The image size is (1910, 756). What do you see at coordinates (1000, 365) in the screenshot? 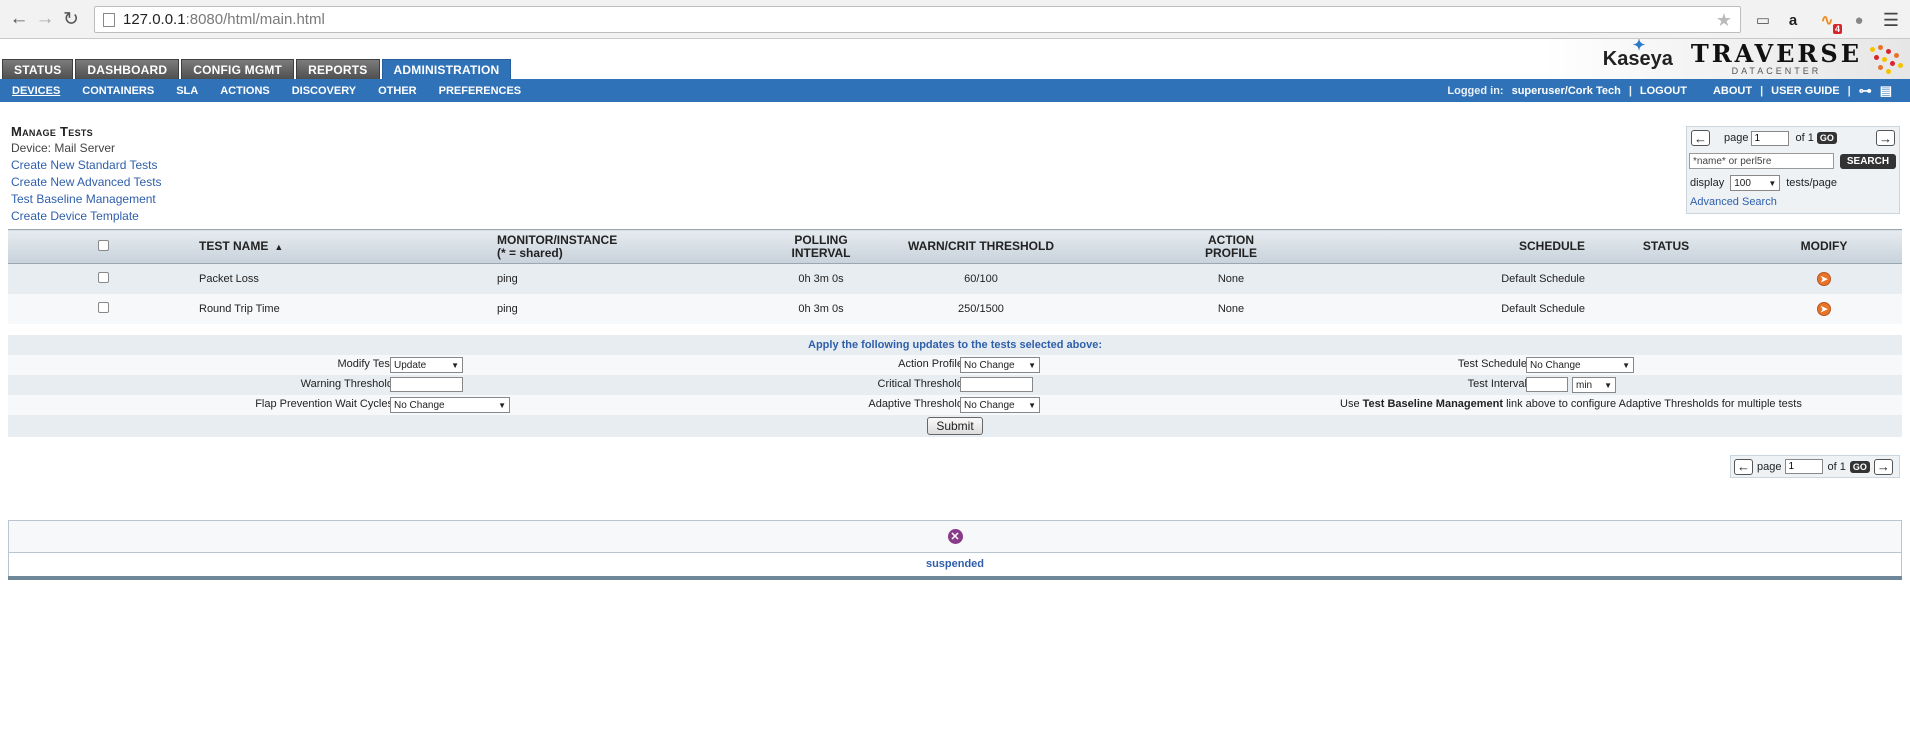
I see `action-profile-select: No Change ▼` at bounding box center [1000, 365].